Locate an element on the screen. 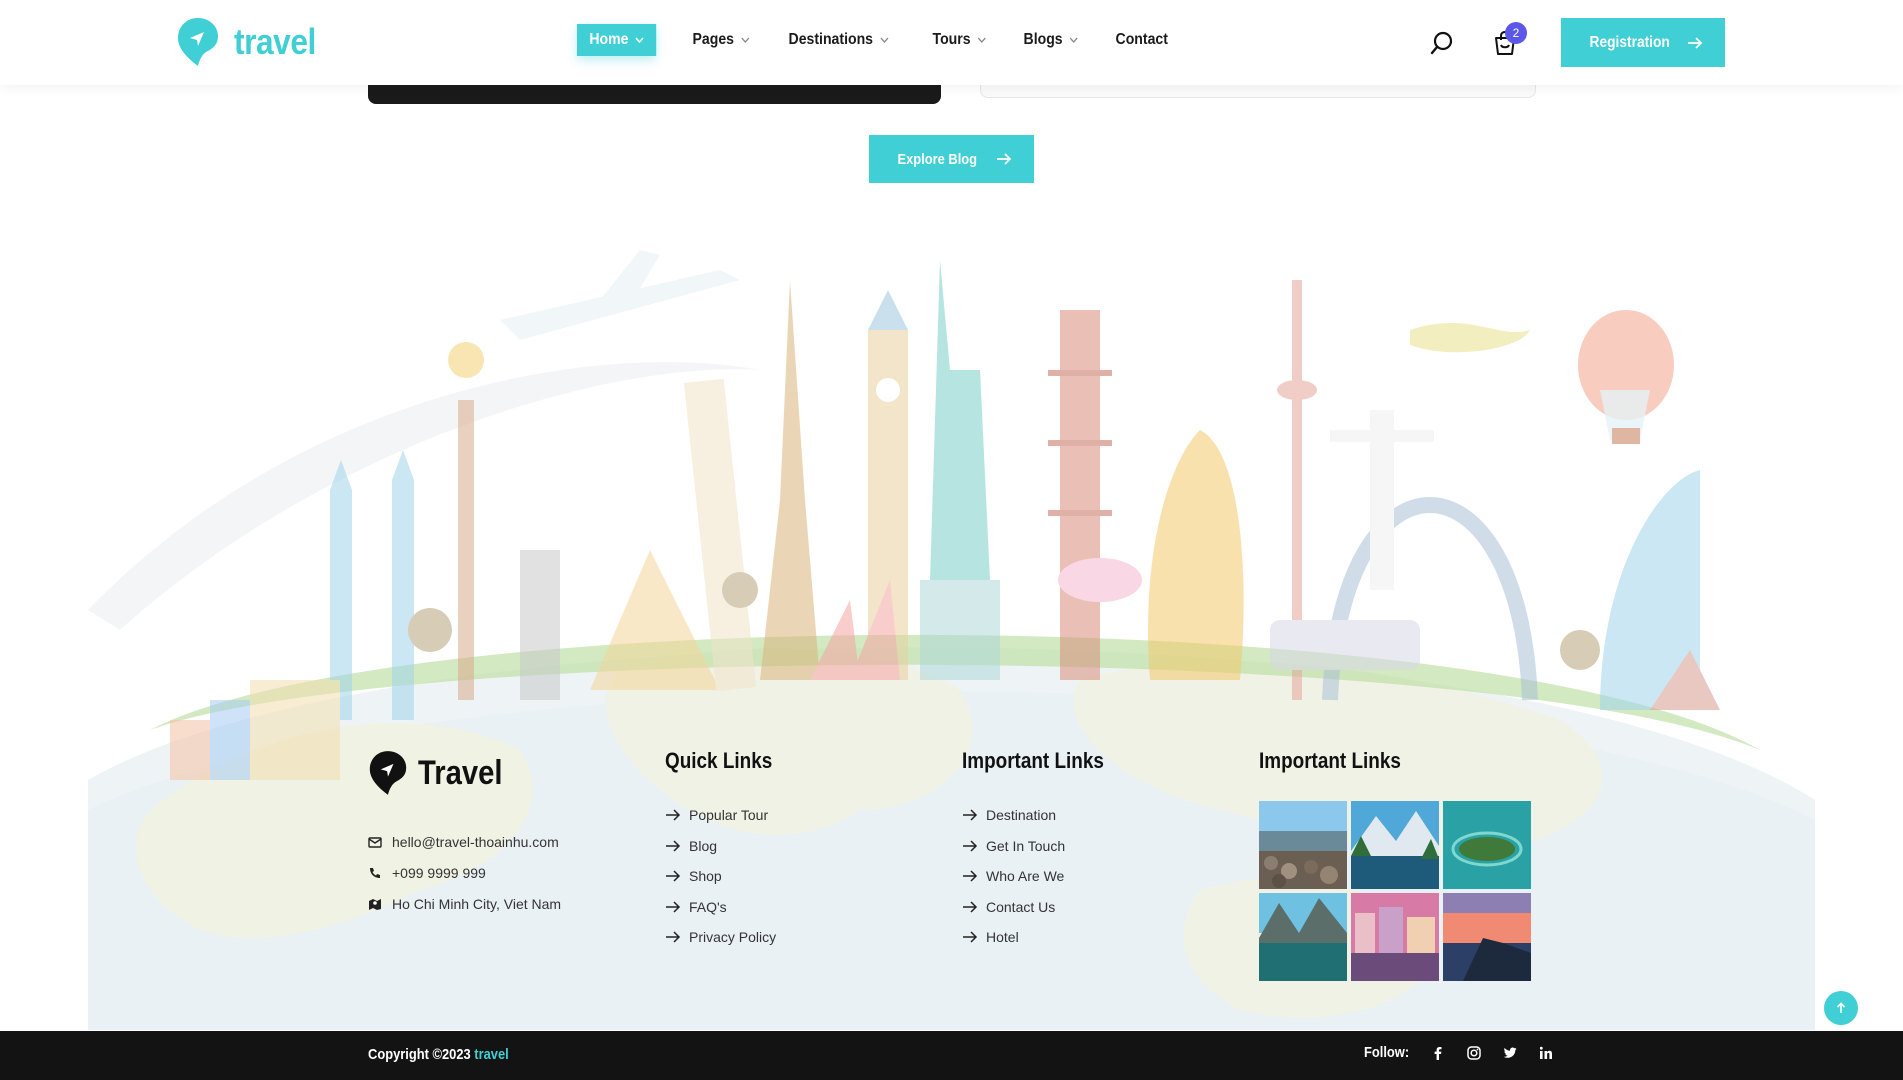 This screenshot has height=1080, width=1903. gallery-image-pebble-beach is located at coordinates (1303, 845).